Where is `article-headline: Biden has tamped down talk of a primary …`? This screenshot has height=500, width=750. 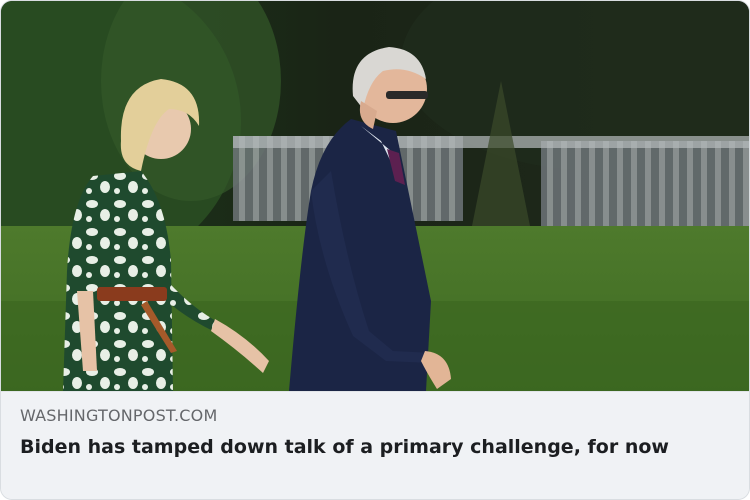 article-headline: Biden has tamped down talk of a primary … is located at coordinates (370, 447).